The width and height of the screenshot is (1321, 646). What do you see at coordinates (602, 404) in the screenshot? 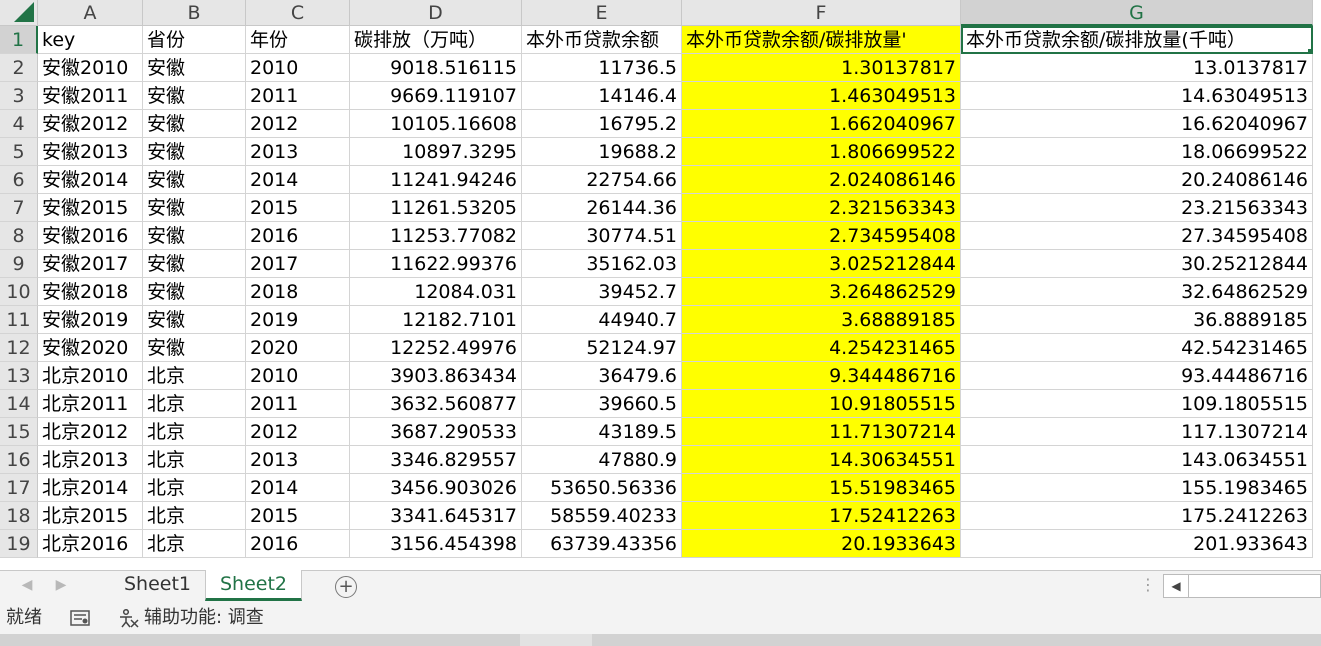
I see `table-cell: 39660.5` at bounding box center [602, 404].